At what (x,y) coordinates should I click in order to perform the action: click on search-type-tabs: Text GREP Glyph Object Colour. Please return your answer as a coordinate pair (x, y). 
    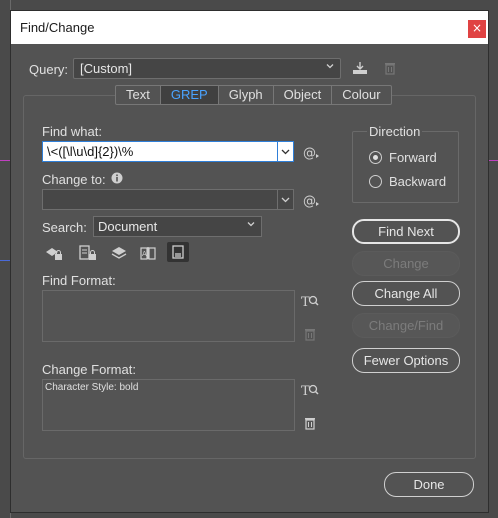
    Looking at the image, I should click on (253, 95).